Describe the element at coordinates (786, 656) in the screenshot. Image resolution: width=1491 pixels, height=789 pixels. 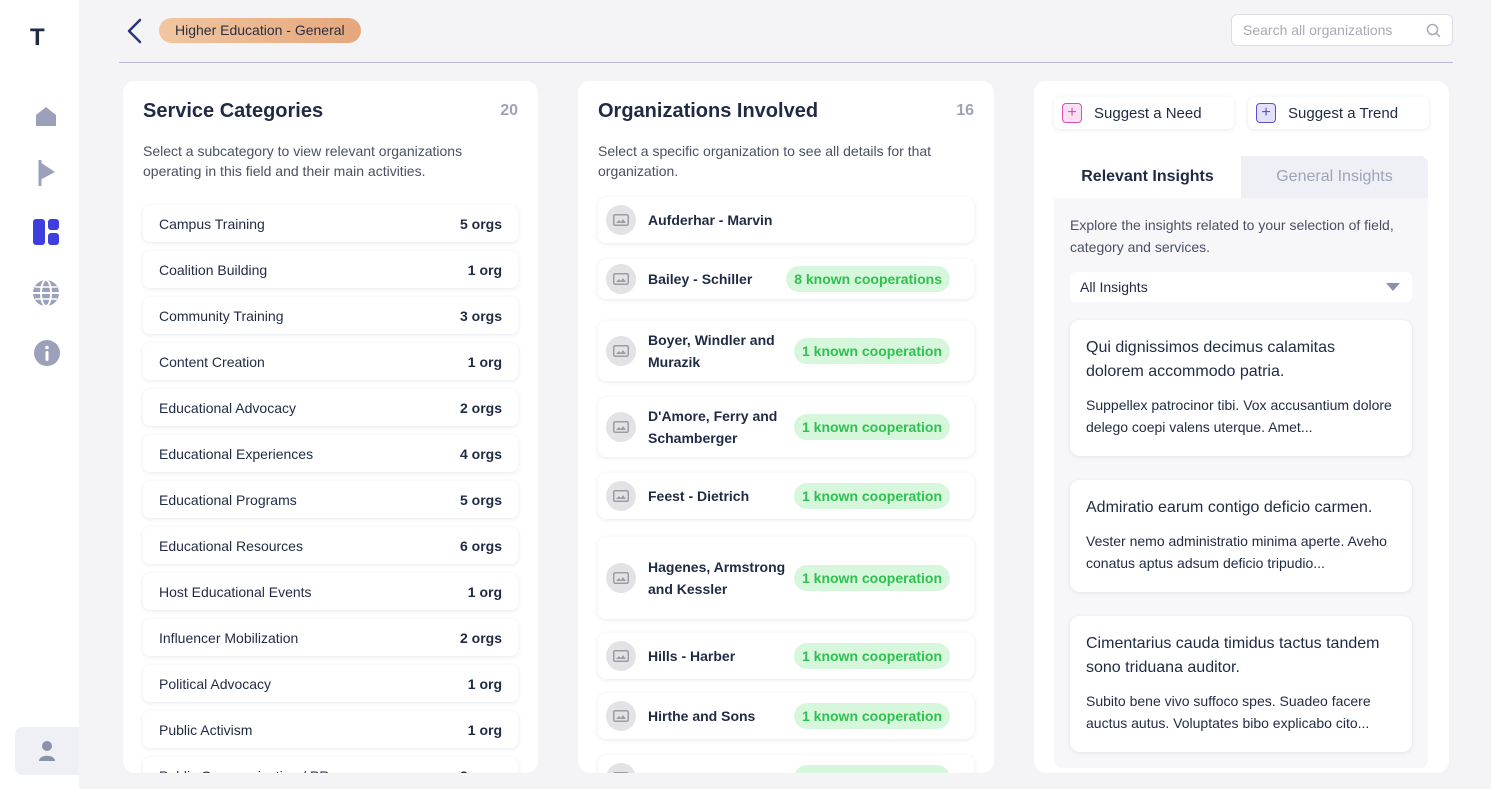
I see `organization-item: Hills - Harber 1 known cooperation` at that location.